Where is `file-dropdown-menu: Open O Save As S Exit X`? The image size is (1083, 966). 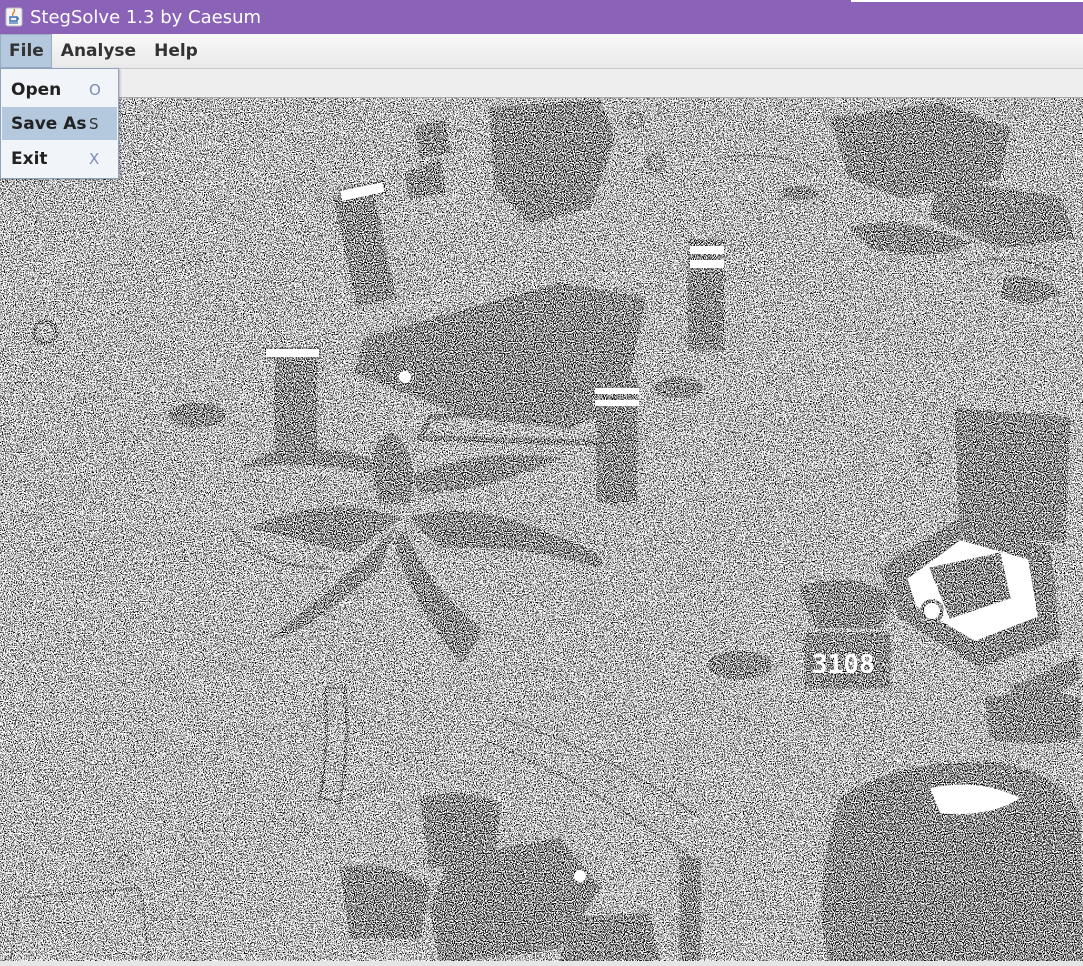
file-dropdown-menu: Open O Save As S Exit X is located at coordinates (59, 123).